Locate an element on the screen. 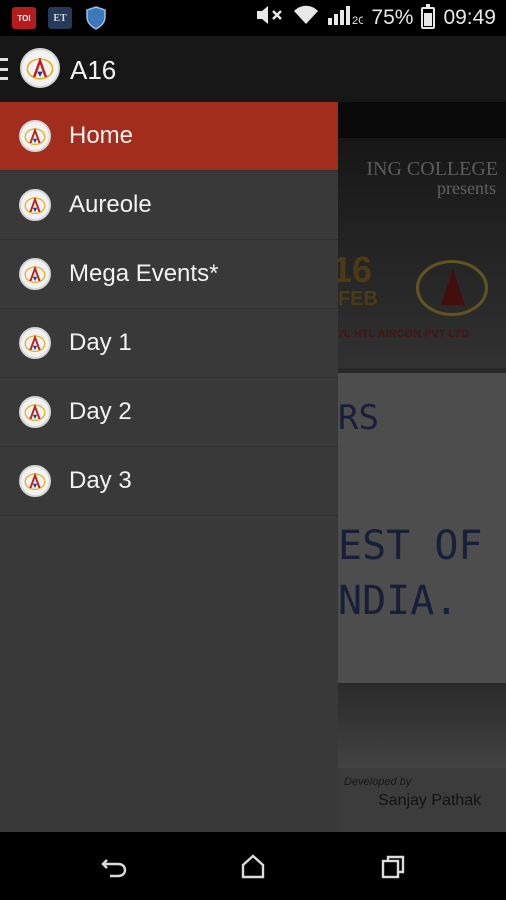  menu-icon is located at coordinates (4, 69).